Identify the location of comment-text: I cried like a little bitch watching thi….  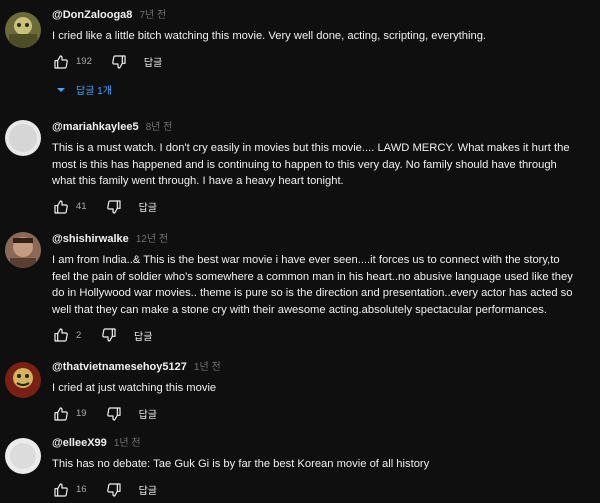
(323, 36).